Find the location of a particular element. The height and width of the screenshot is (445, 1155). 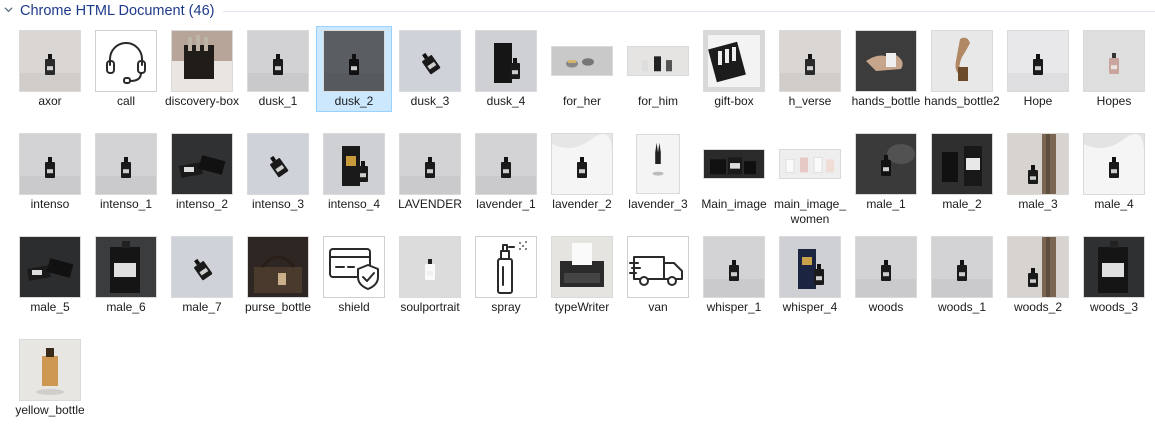

file-item: male_7 is located at coordinates (202, 281).